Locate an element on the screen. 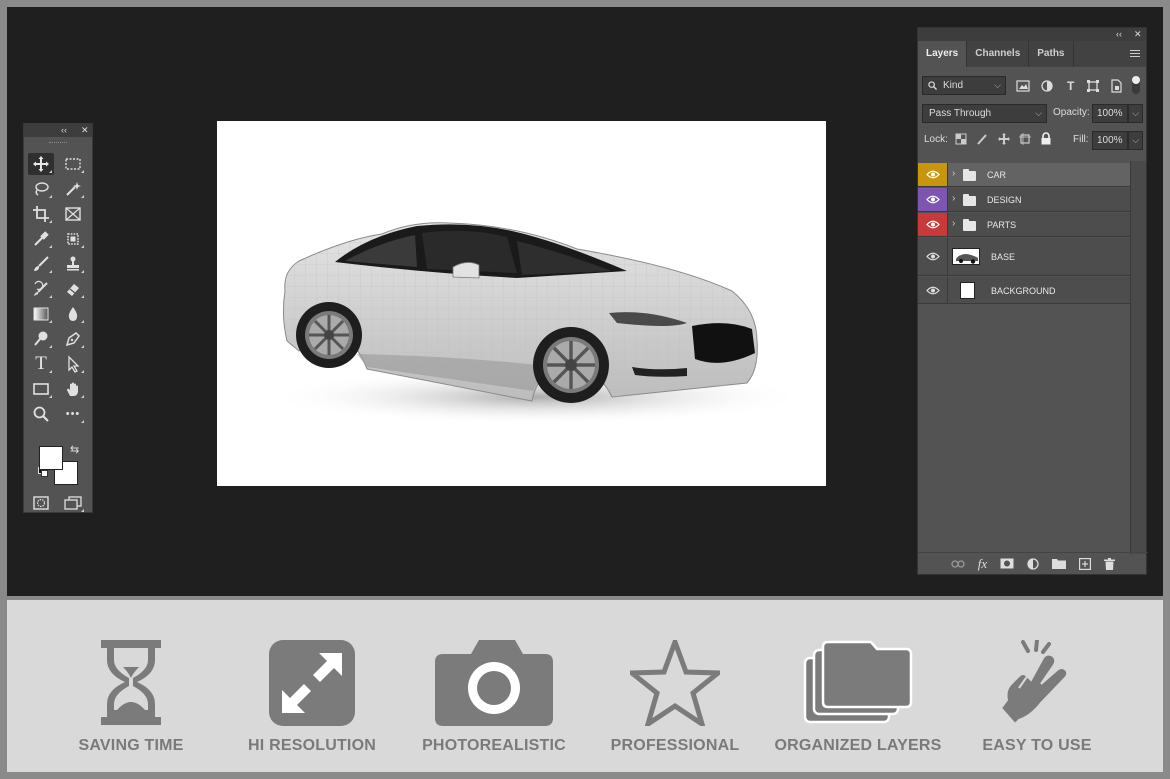 This screenshot has width=1170, height=779. search-icon is located at coordinates (932, 85).